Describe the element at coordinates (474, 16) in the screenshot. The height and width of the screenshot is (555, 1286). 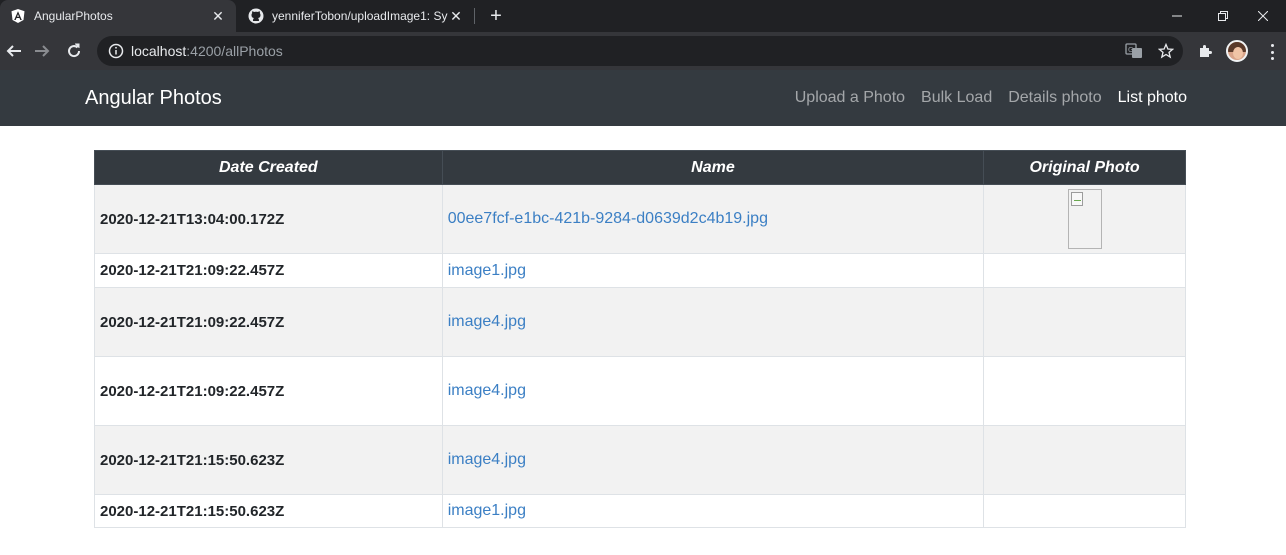
I see `tab-separator` at that location.